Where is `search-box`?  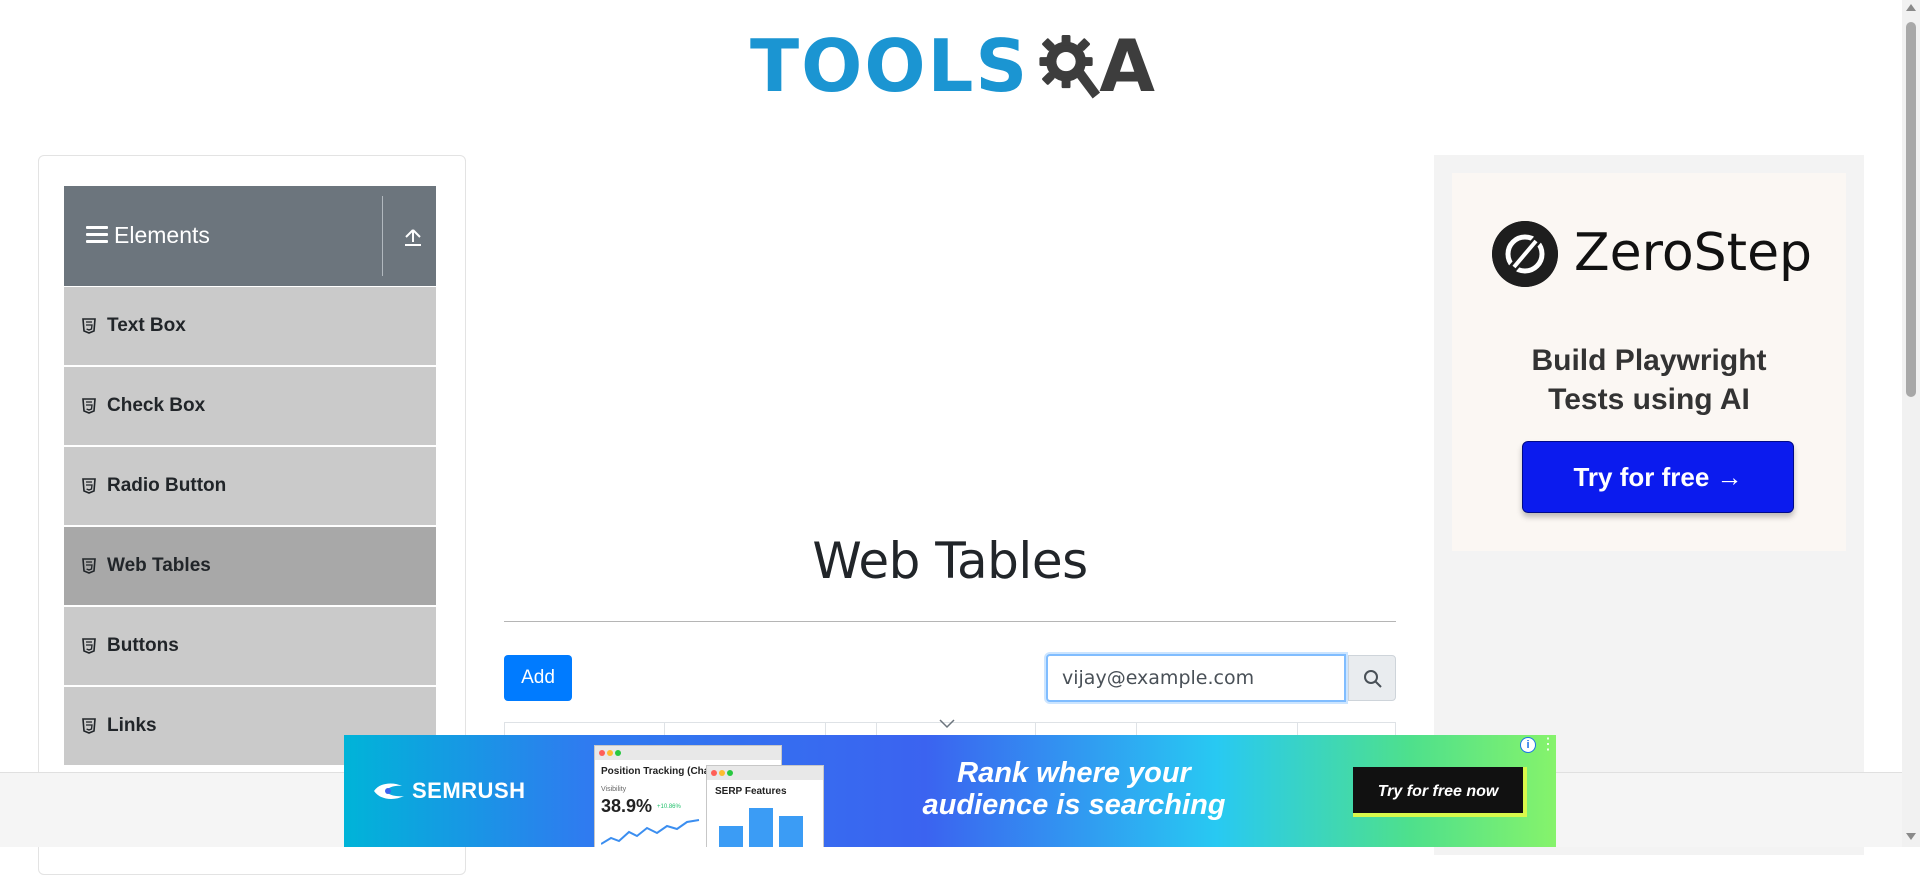 search-box is located at coordinates (1221, 678).